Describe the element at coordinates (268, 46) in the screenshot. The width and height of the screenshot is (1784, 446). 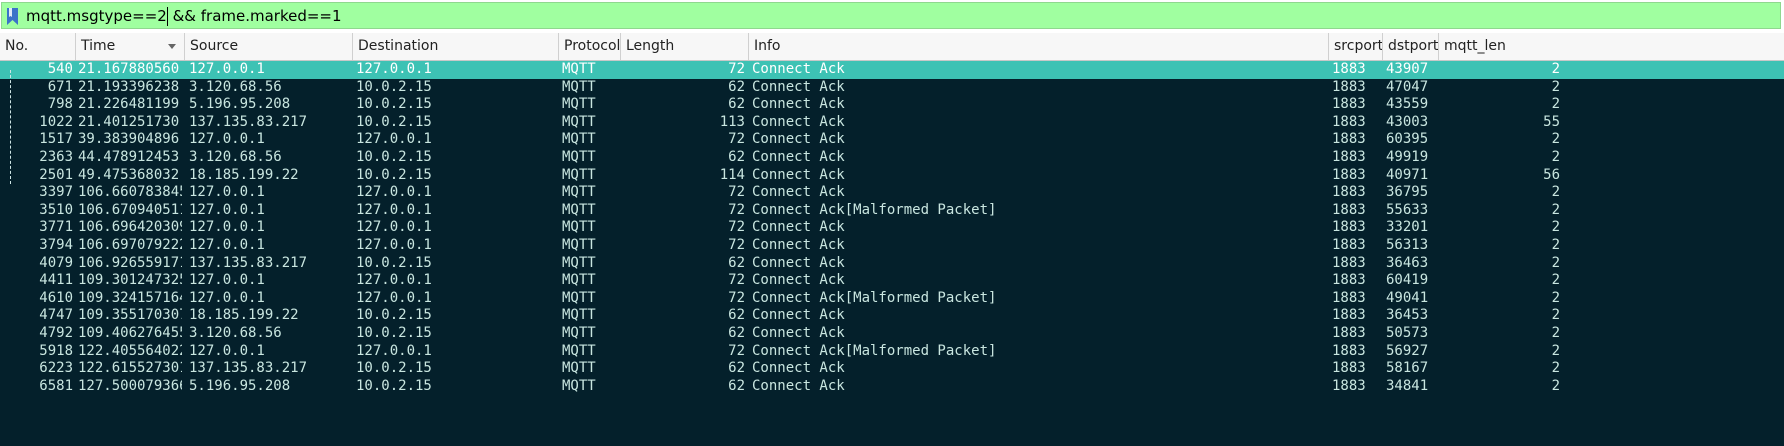
I see `column-header-source: Source` at that location.